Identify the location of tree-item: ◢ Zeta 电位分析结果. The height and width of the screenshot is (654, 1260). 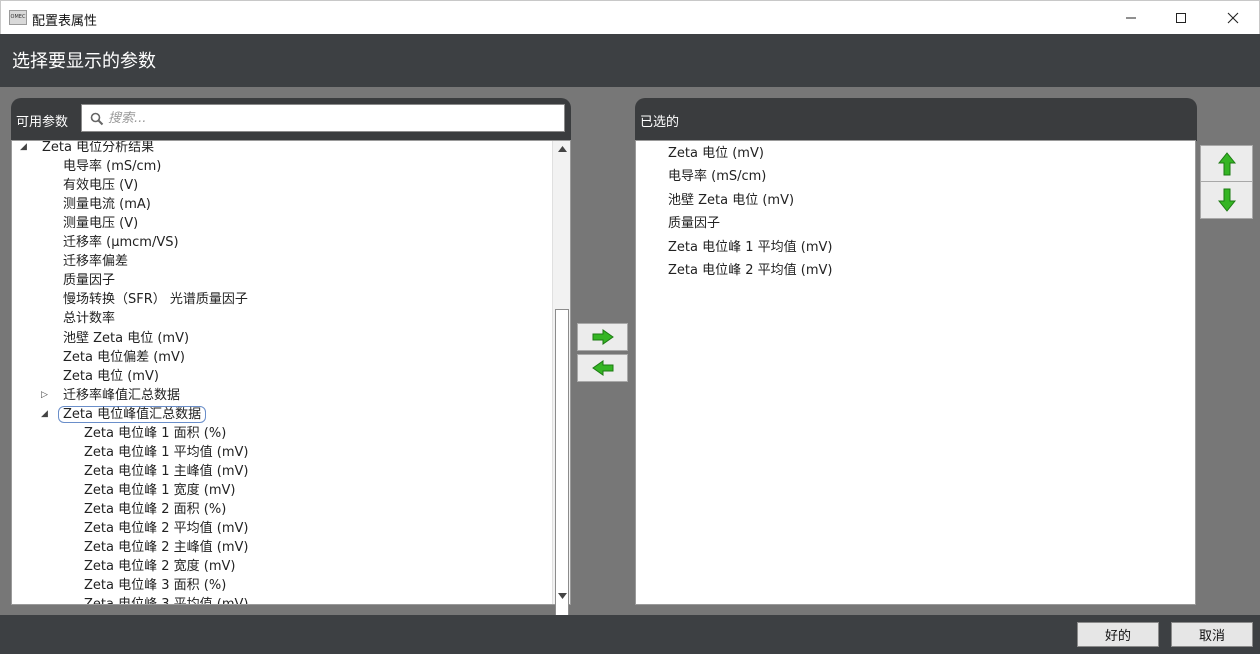
(87, 148).